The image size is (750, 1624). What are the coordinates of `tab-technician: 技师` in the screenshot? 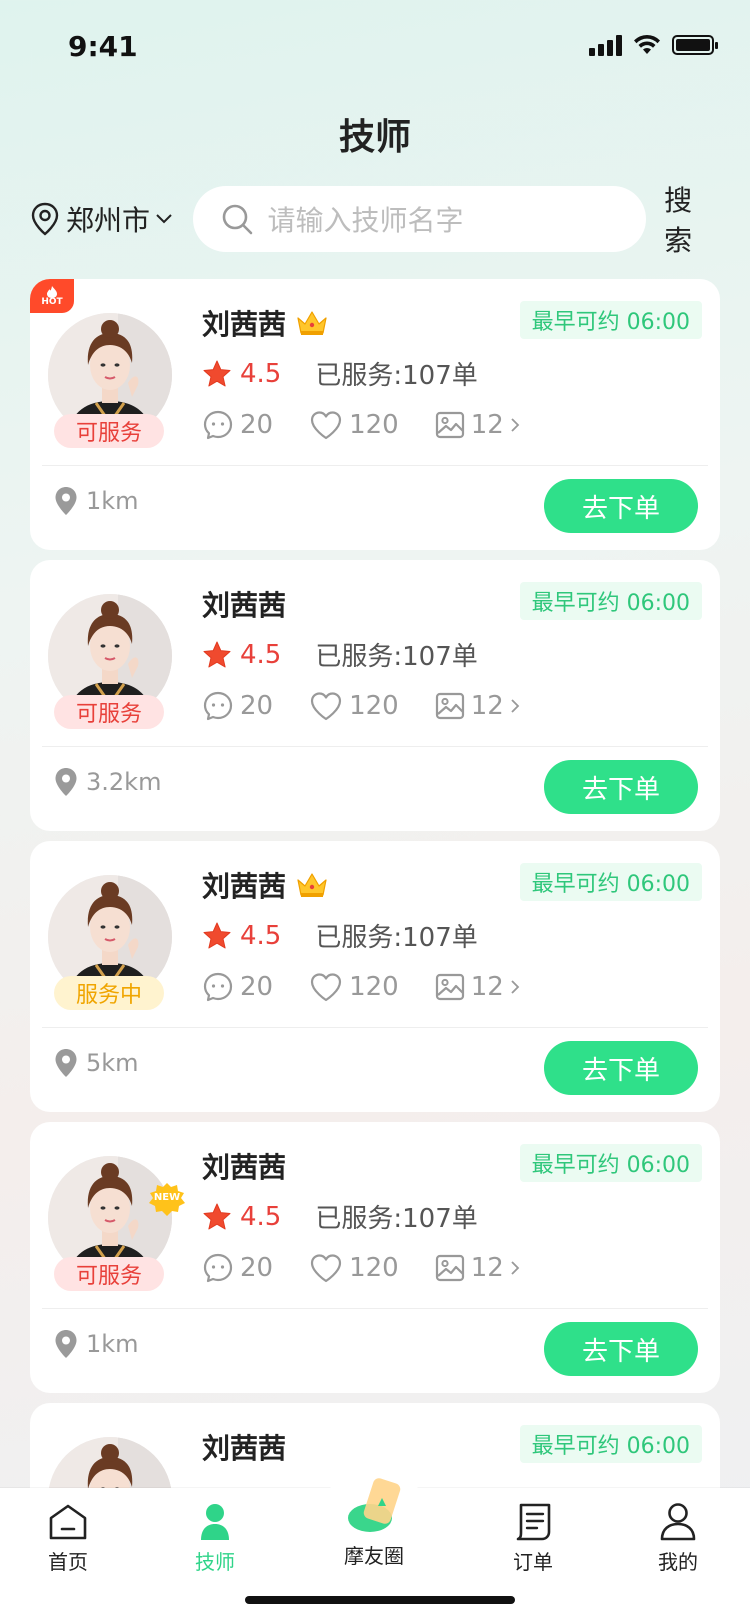 It's located at (215, 1538).